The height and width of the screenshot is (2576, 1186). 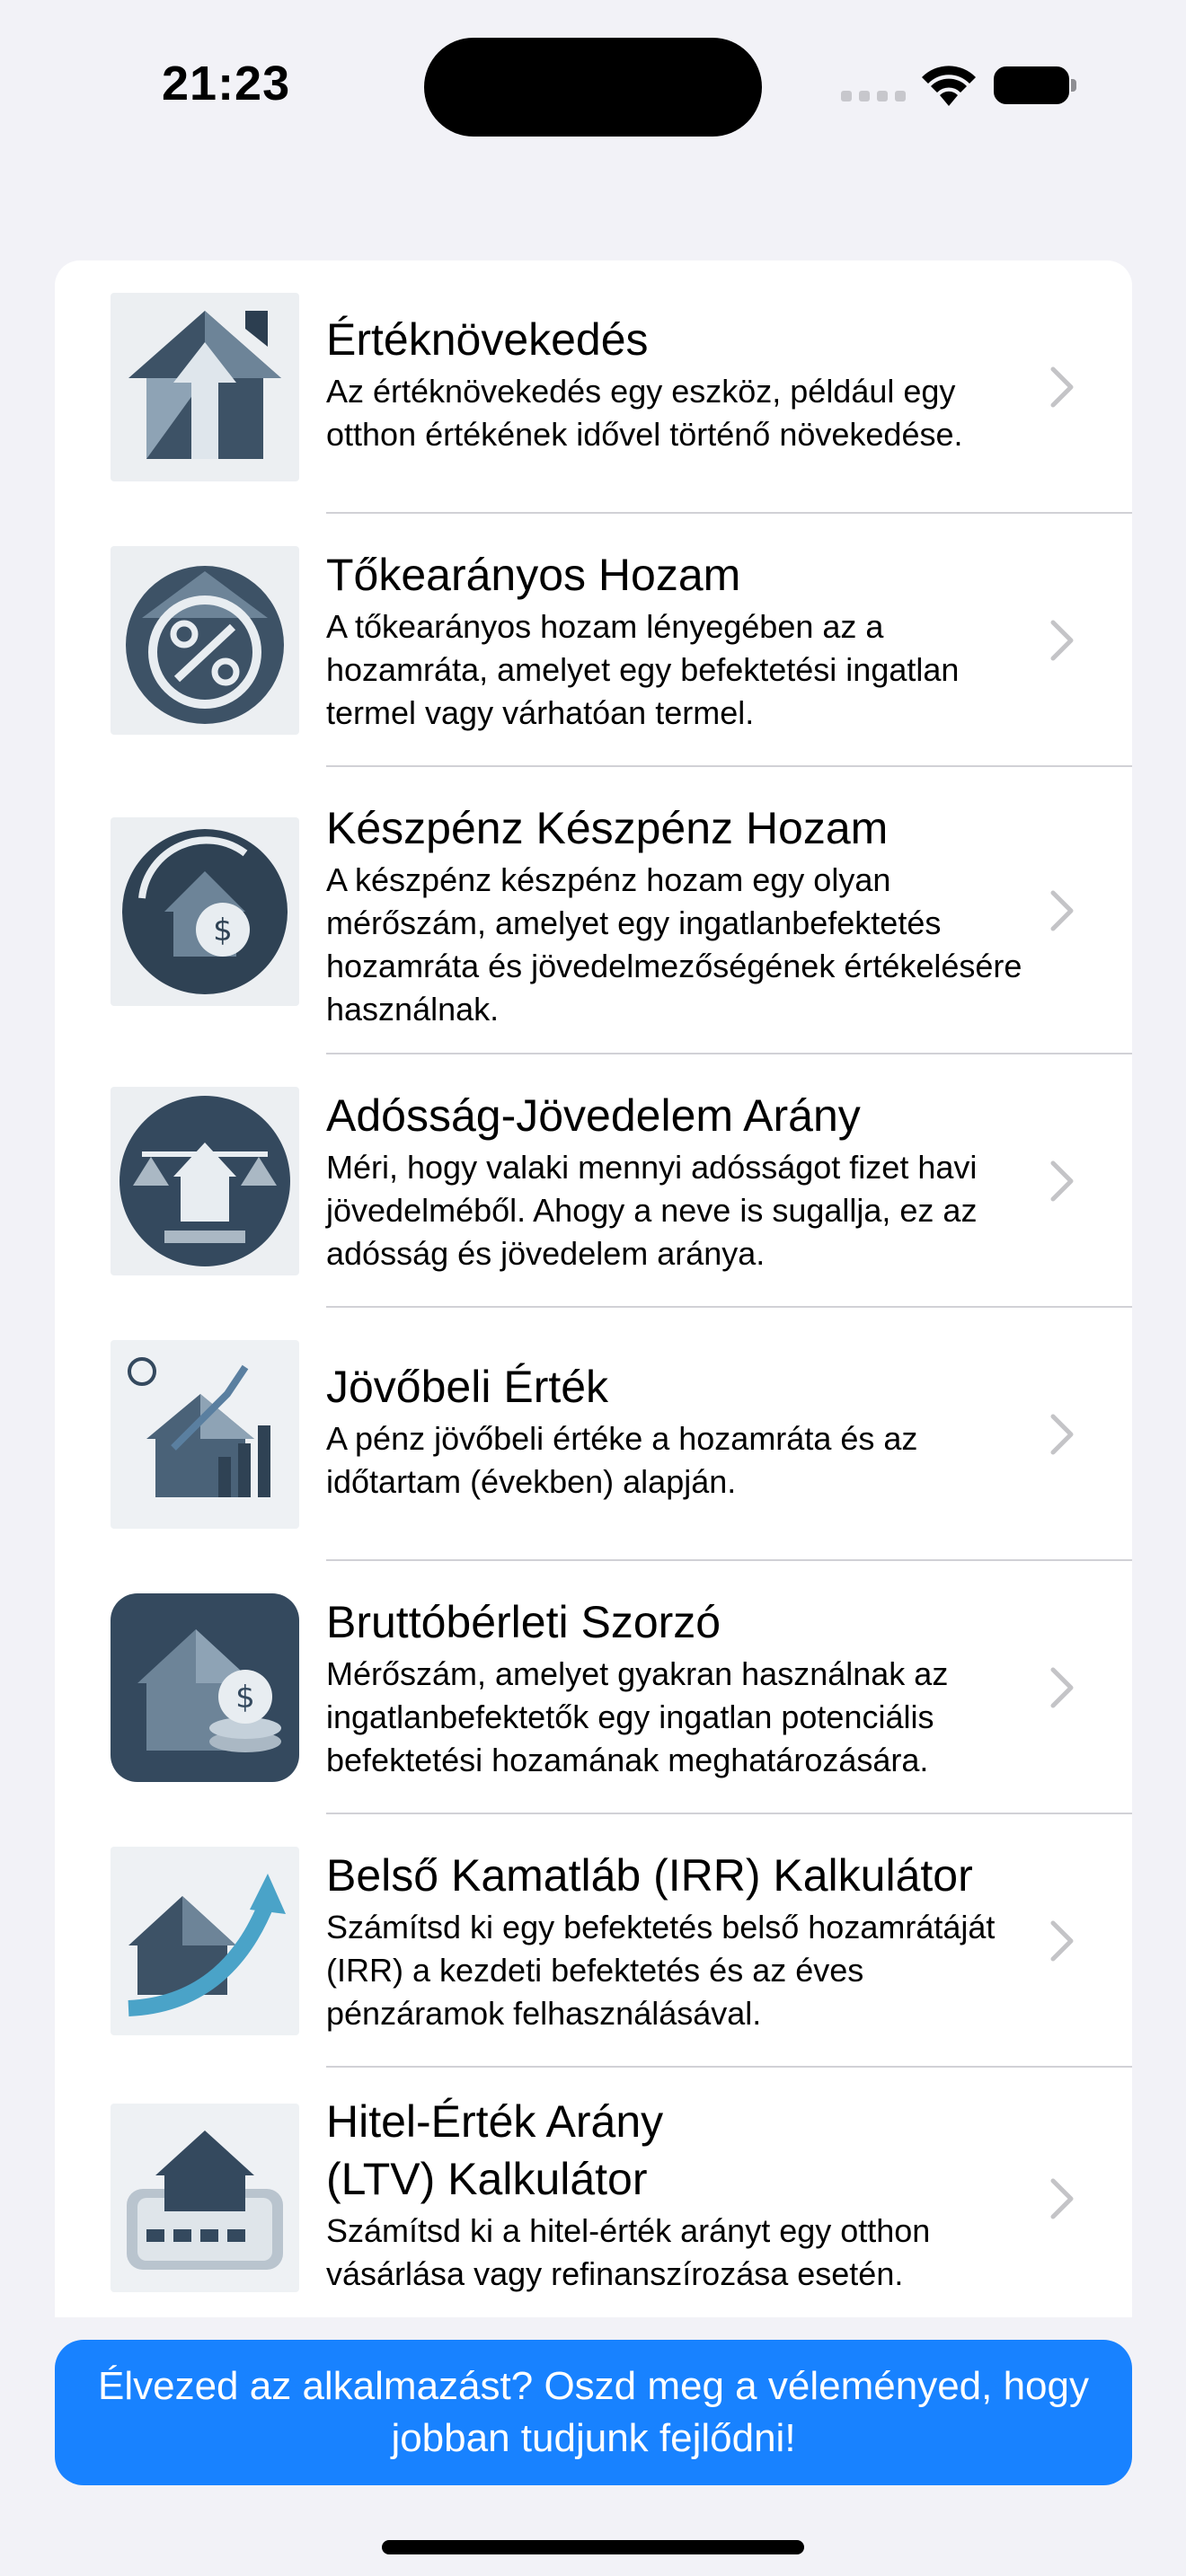 I want to click on house-arrow-up-icon, so click(x=205, y=387).